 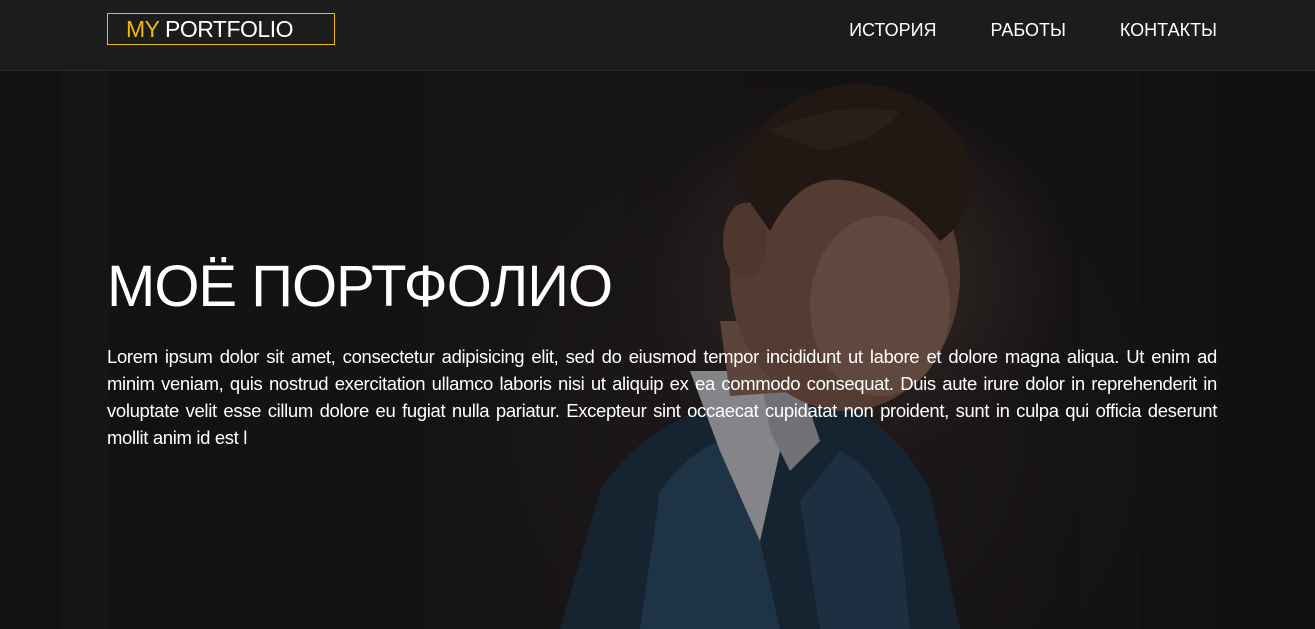 What do you see at coordinates (892, 30) in the screenshot?
I see `nav-link-history: ИСТОРИЯ` at bounding box center [892, 30].